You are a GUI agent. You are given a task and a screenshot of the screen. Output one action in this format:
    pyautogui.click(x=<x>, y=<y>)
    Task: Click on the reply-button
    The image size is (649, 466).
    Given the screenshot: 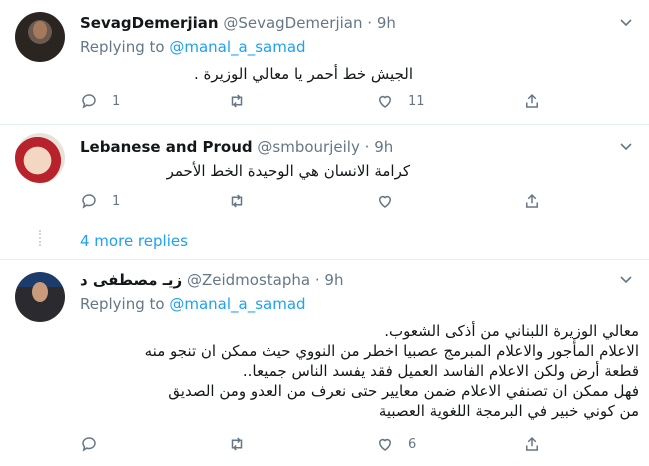 What is the action you would take?
    pyautogui.click(x=89, y=444)
    